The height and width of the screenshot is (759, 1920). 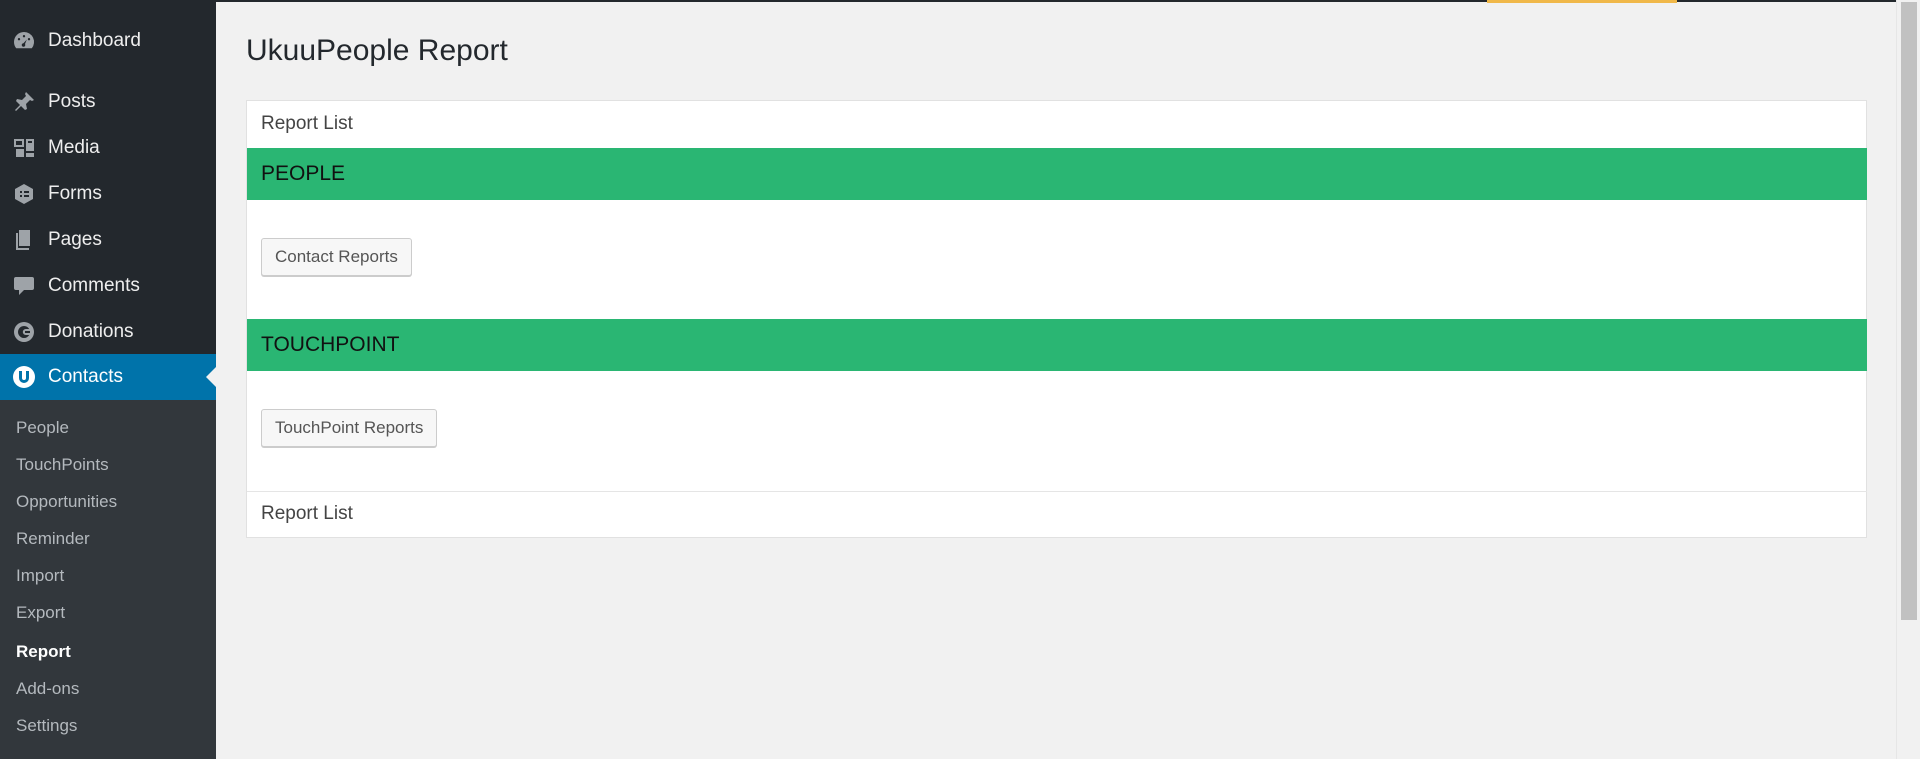 I want to click on submenu-item-export: Export, so click(x=40, y=613).